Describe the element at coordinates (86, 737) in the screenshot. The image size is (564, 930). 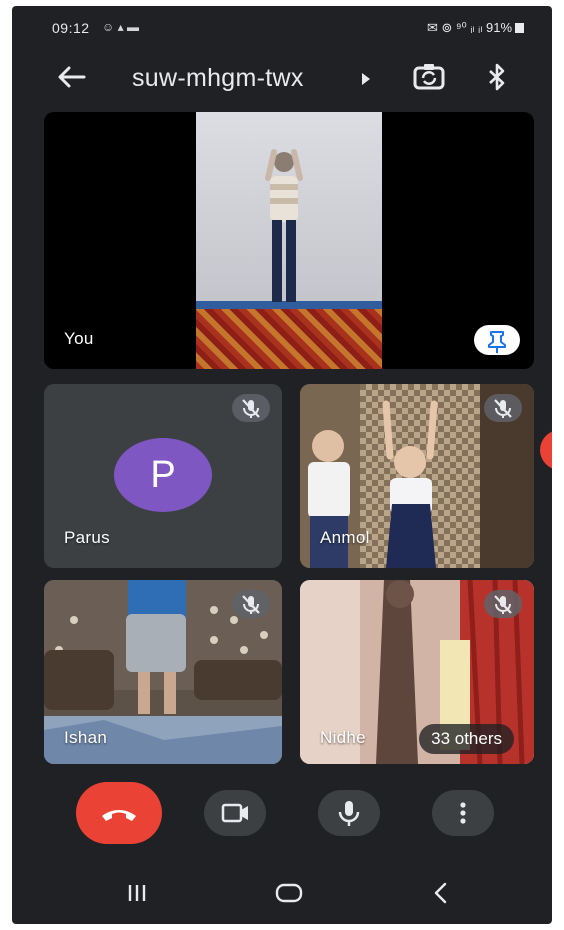
I see `tile-name-ishan: Ishan` at that location.